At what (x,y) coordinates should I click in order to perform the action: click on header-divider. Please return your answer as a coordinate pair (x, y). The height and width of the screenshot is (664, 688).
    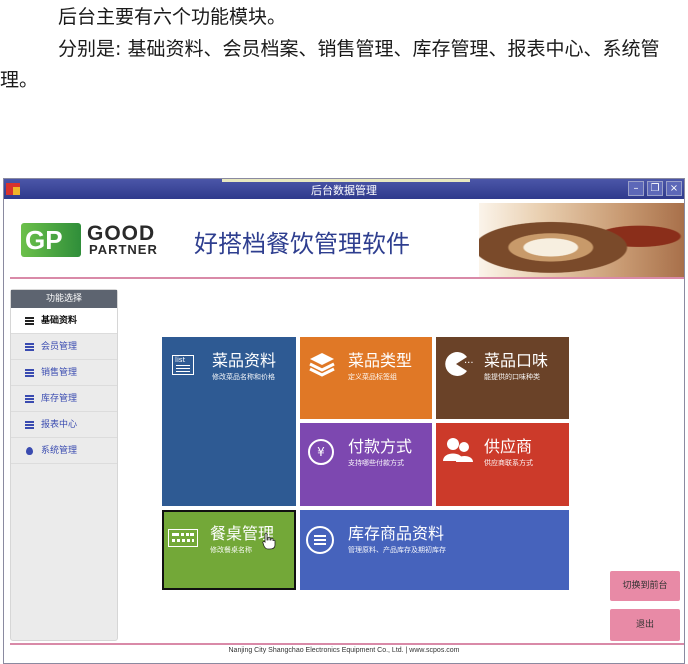
    Looking at the image, I should click on (347, 278).